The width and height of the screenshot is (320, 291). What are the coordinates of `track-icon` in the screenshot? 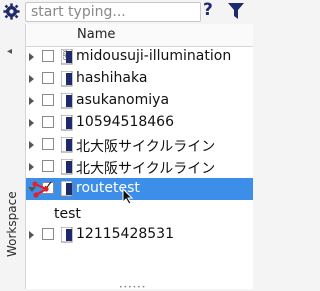 It's located at (40, 189).